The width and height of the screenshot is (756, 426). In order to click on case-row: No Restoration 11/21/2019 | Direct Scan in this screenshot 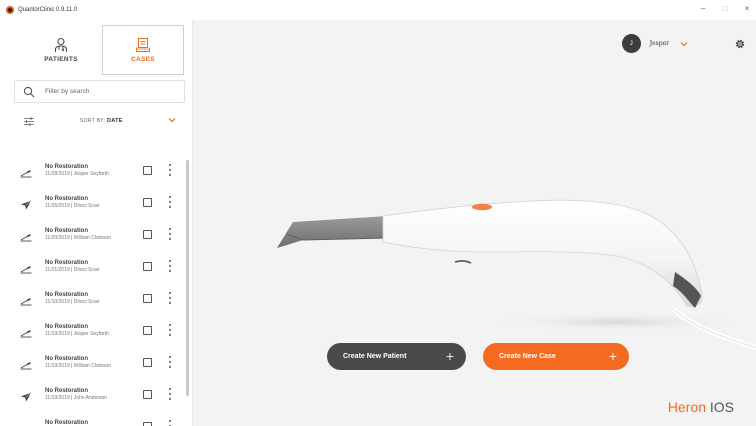, I will do `click(96, 267)`.